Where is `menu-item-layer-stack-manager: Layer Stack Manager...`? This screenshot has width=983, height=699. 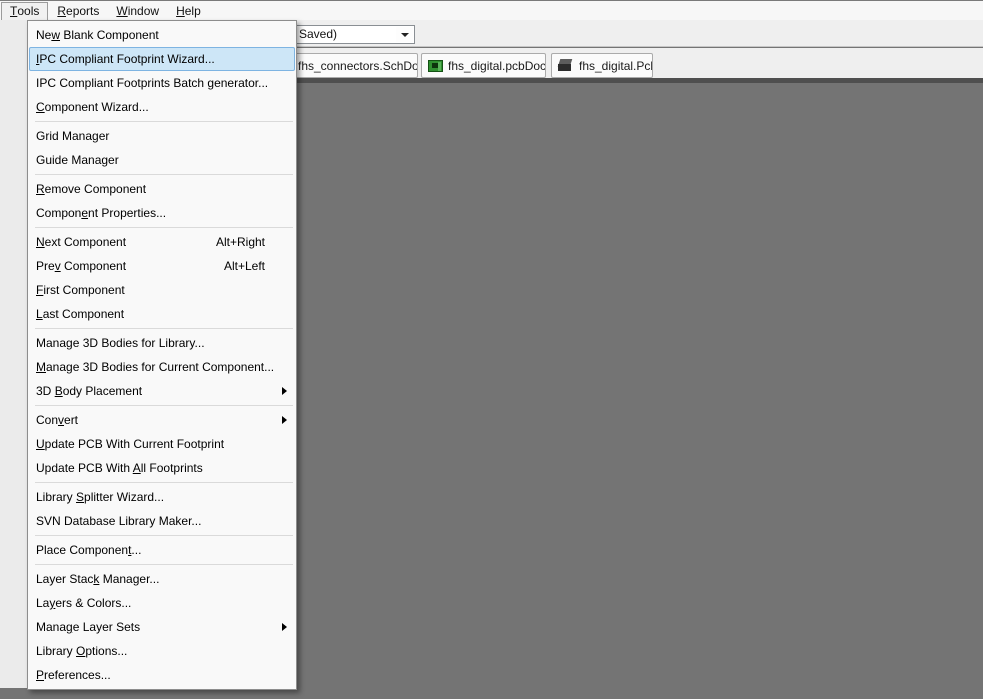 menu-item-layer-stack-manager: Layer Stack Manager... is located at coordinates (162, 579).